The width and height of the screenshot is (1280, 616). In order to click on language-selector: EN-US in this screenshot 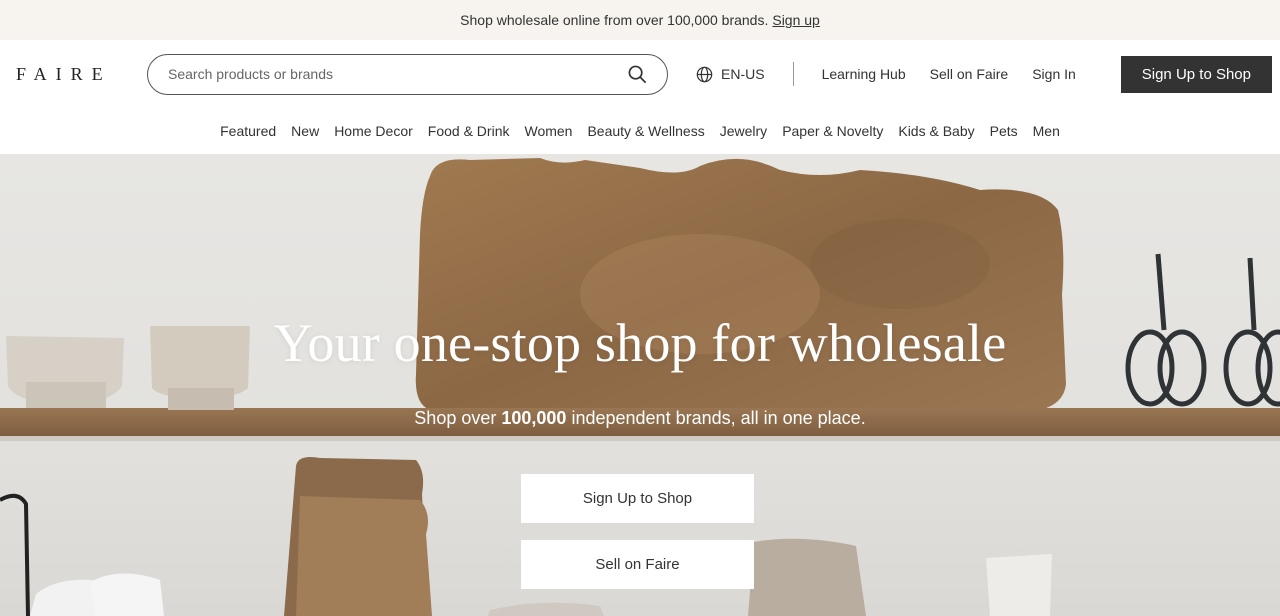, I will do `click(730, 74)`.